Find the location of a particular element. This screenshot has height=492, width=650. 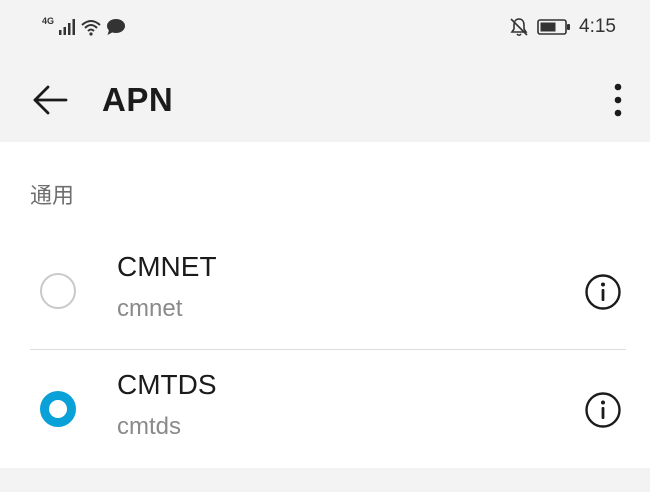

status-right: 4:15 is located at coordinates (562, 27).